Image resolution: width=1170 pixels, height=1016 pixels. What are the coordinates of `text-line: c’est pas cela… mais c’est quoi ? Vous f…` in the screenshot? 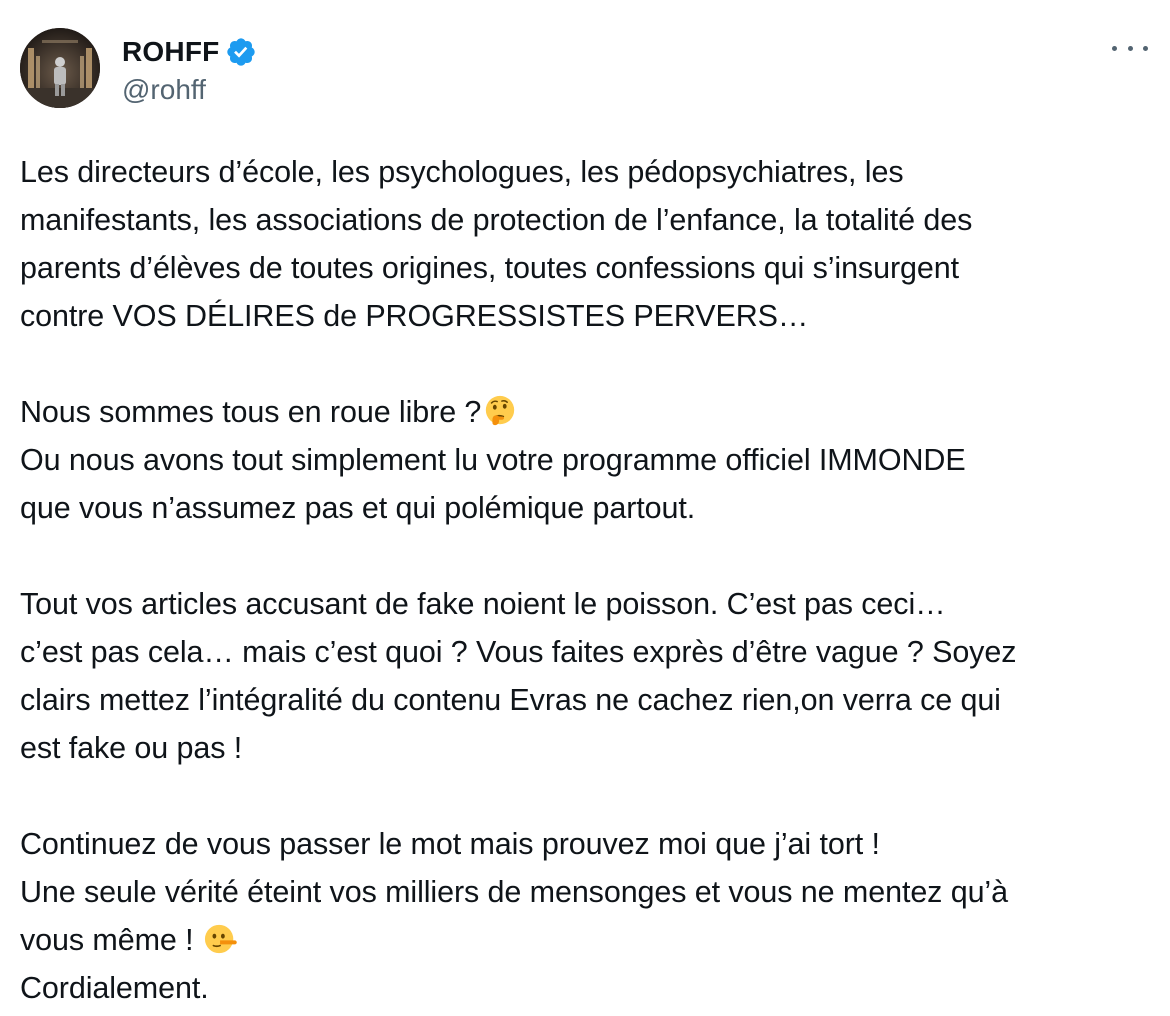 It's located at (518, 652).